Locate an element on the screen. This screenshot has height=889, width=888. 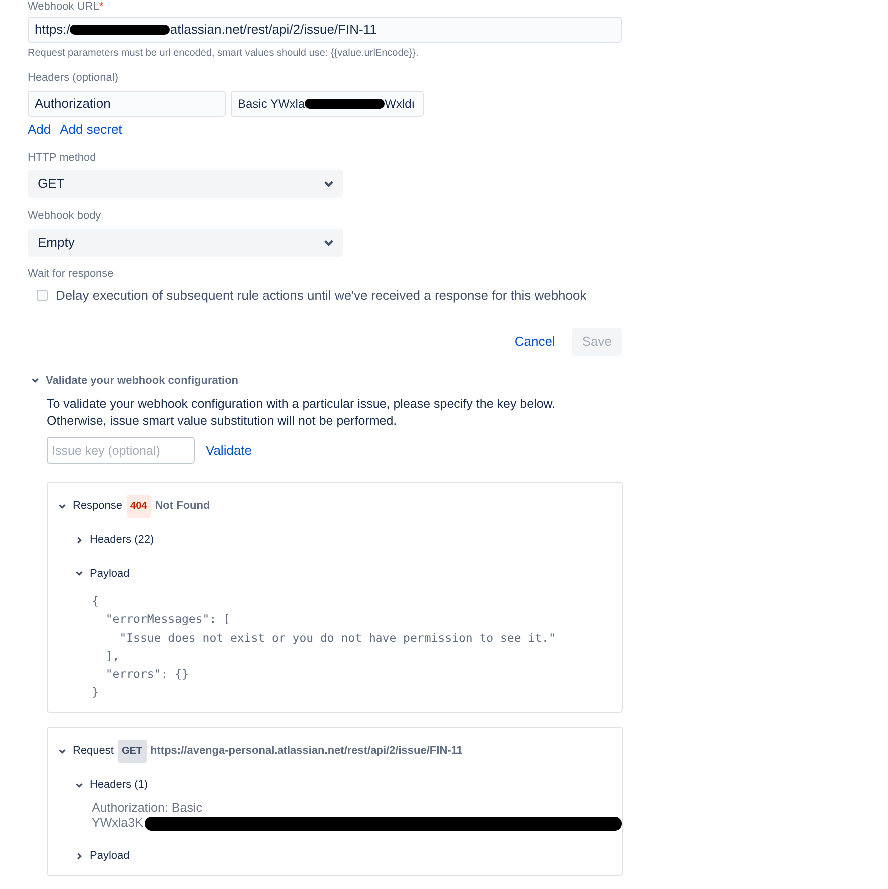
checkbox is located at coordinates (42, 296).